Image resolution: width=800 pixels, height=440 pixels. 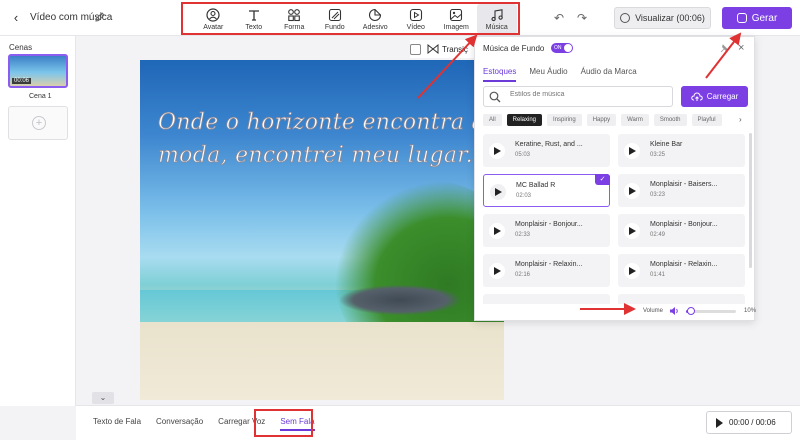 I want to click on search-input, so click(x=585, y=94).